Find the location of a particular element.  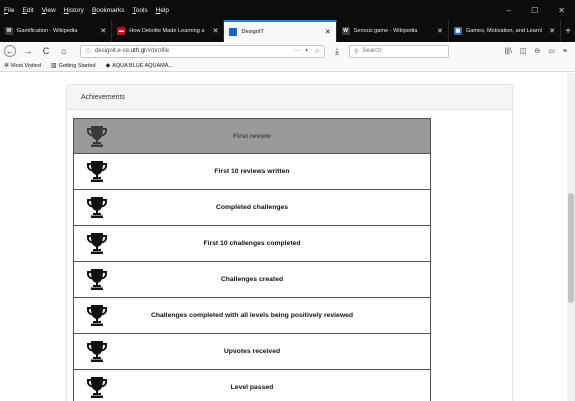

tab-1: ▬ How Deloitte Made Learning a ✕ is located at coordinates (168, 31).